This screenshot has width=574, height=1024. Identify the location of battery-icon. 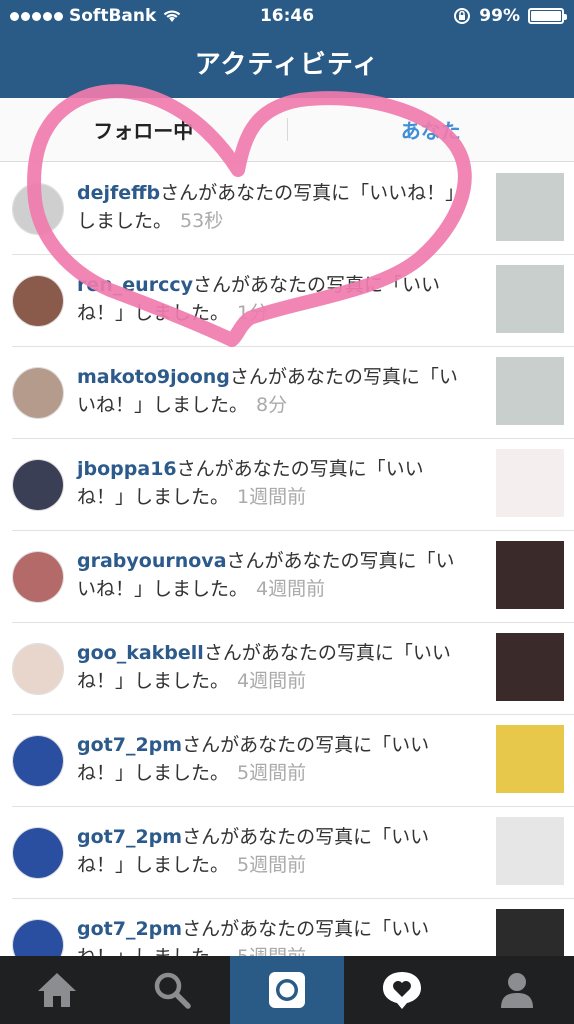
(547, 16).